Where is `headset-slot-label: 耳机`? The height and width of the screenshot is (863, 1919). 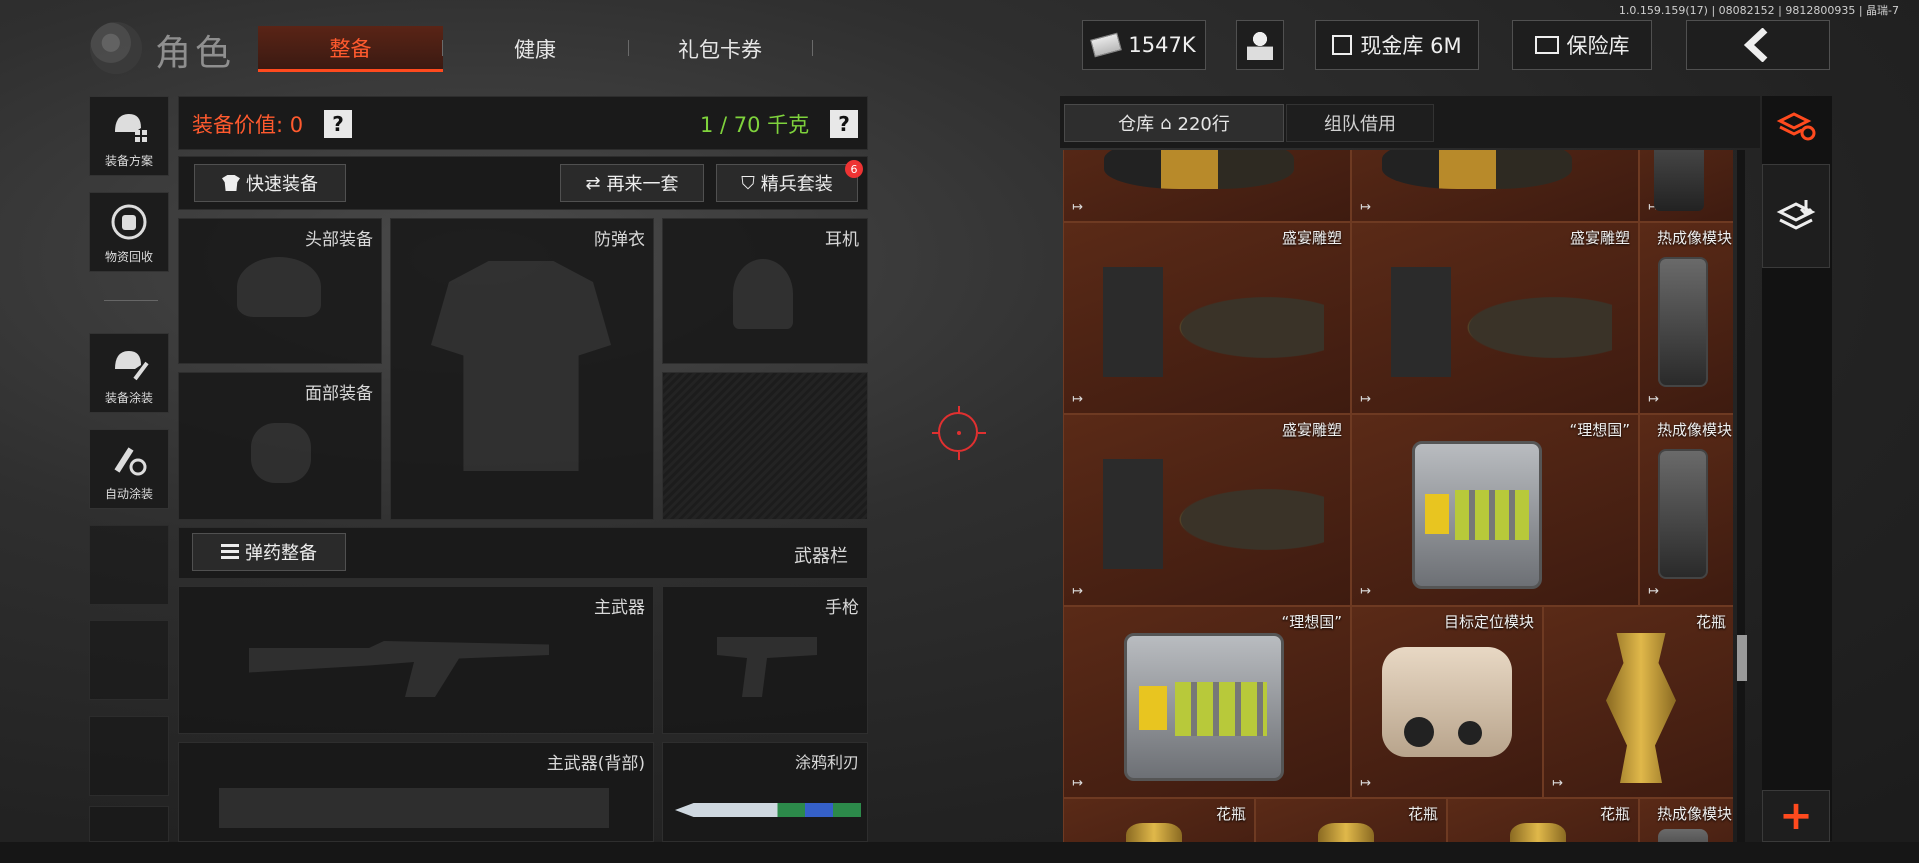
headset-slot-label: 耳机 is located at coordinates (842, 240).